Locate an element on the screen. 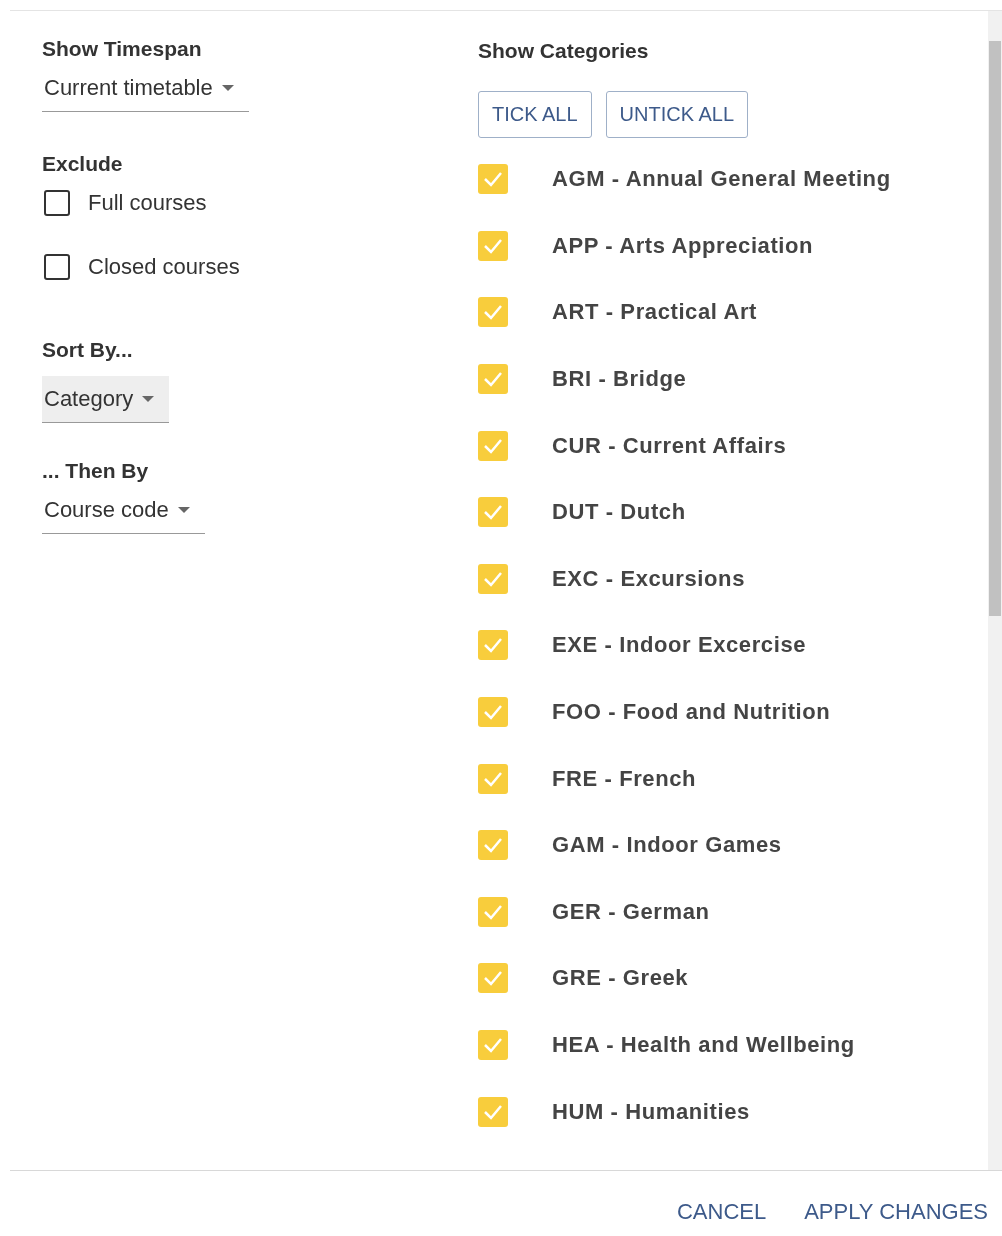  category-label: EXC - Excursions is located at coordinates (648, 578).